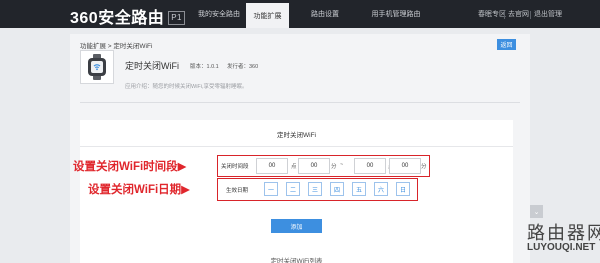 The image size is (600, 263). I want to click on app-title: 定时关闭WiFi, so click(152, 66).